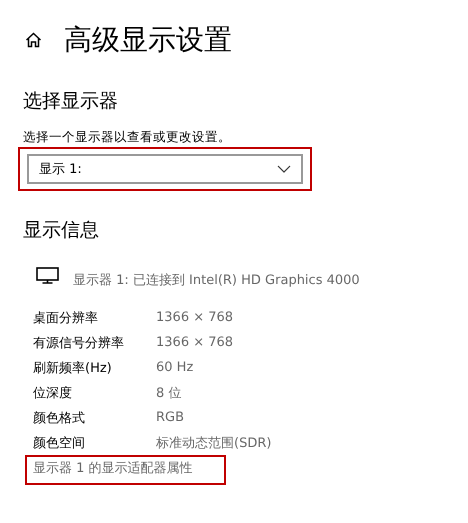 The image size is (468, 523). What do you see at coordinates (59, 443) in the screenshot?
I see `property-label: 颜色空间` at bounding box center [59, 443].